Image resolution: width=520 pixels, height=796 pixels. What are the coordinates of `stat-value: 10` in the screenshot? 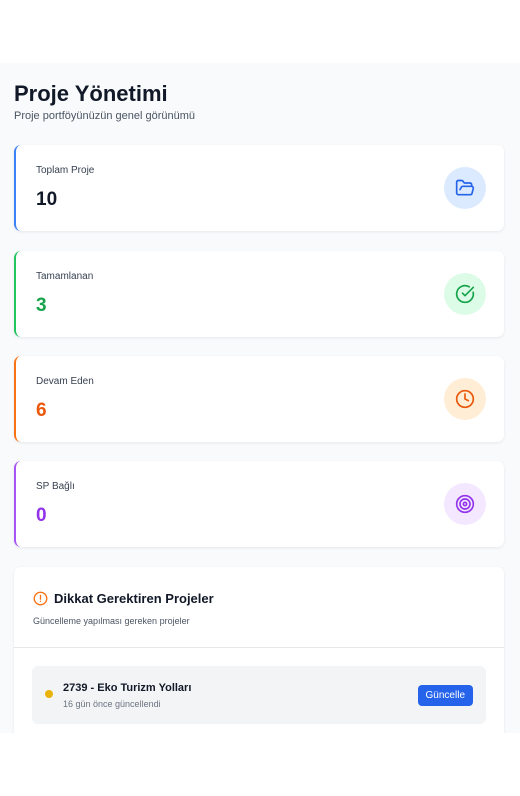 It's located at (47, 199).